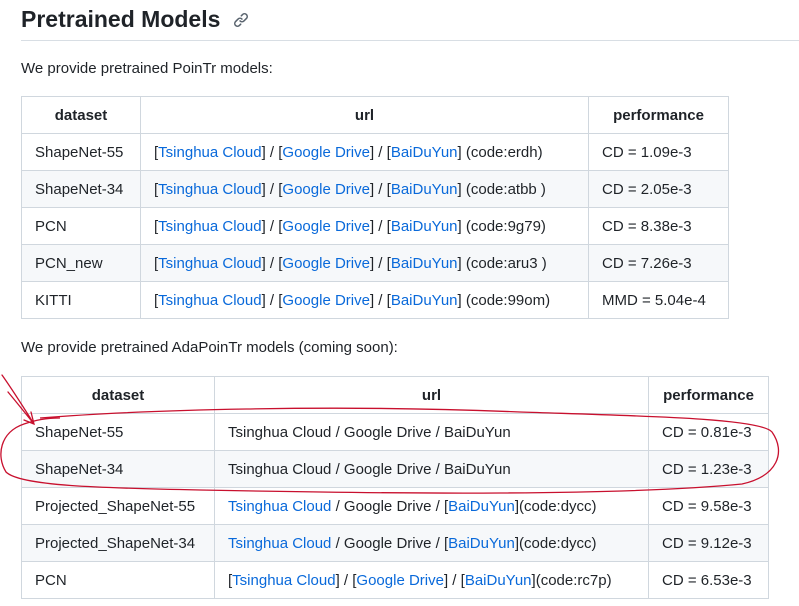 This screenshot has width=799, height=606. I want to click on link-icon, so click(241, 22).